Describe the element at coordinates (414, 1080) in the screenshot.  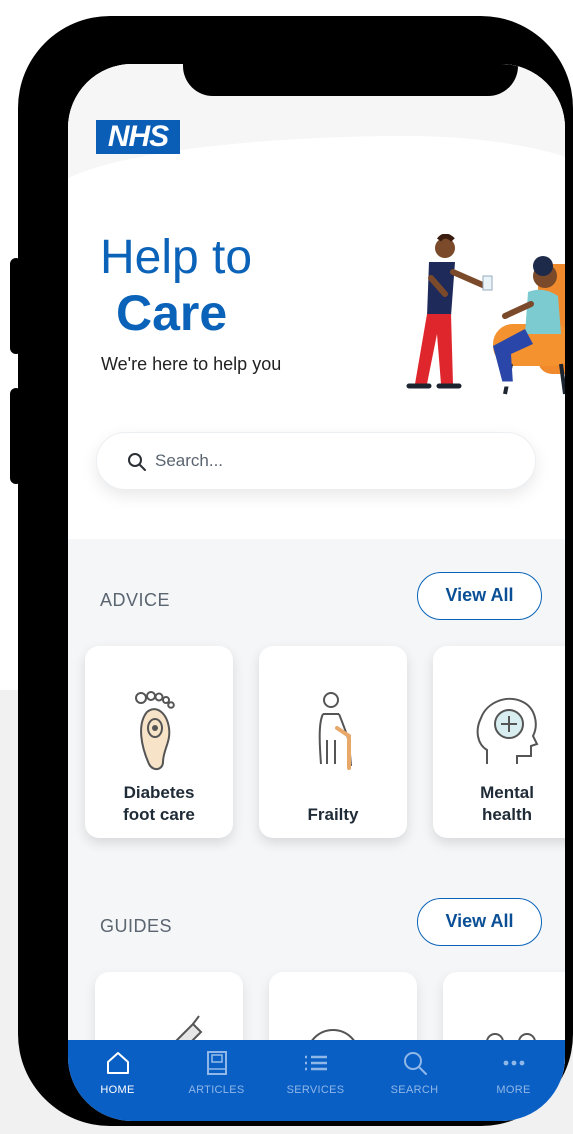
I see `tab-search: SEARCH` at that location.